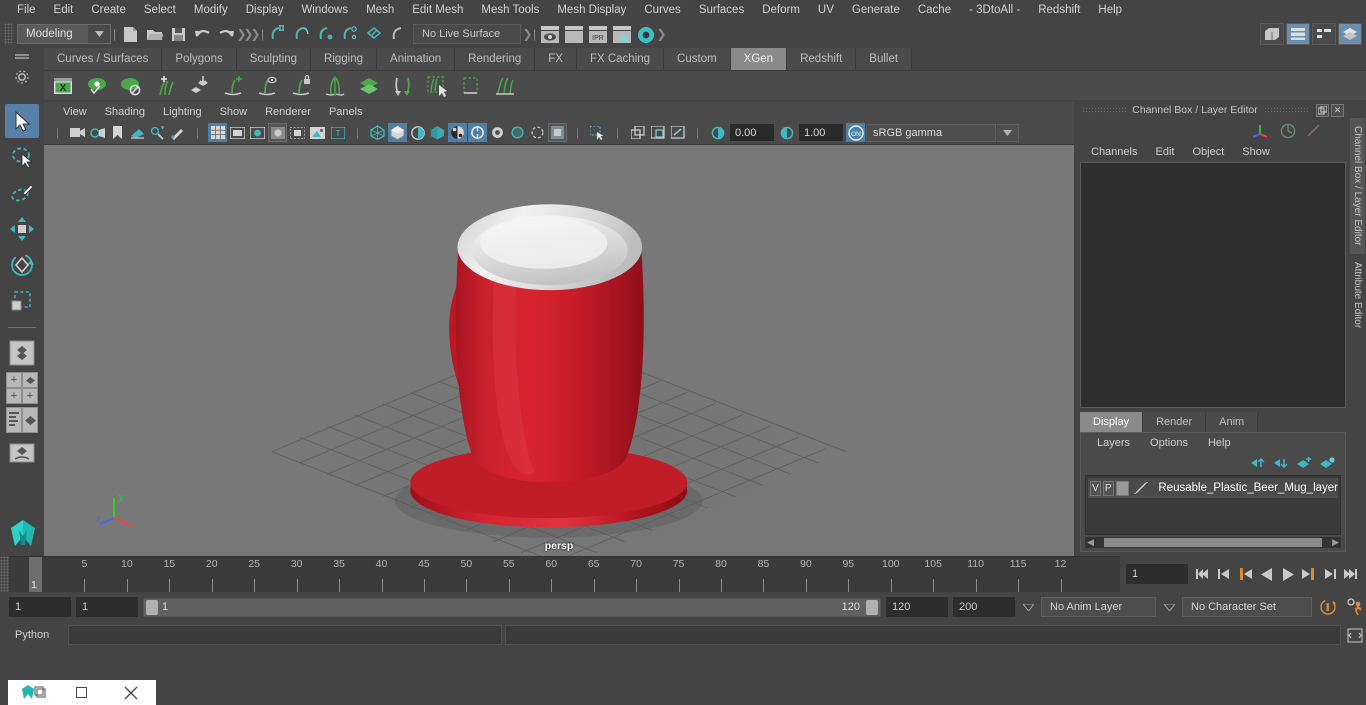  I want to click on color-management-field: sRGB gamma, so click(931, 132).